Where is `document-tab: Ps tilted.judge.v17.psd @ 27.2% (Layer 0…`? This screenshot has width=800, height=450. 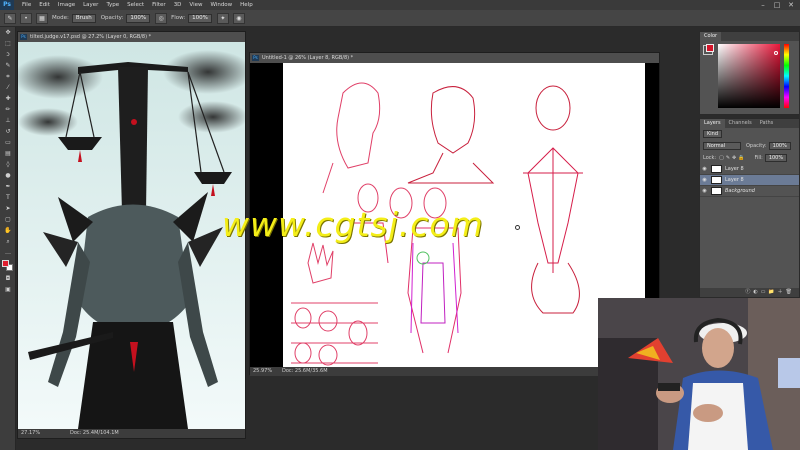
document-tab: Ps tilted.judge.v17.psd @ 27.2% (Layer 0… is located at coordinates (131, 37).